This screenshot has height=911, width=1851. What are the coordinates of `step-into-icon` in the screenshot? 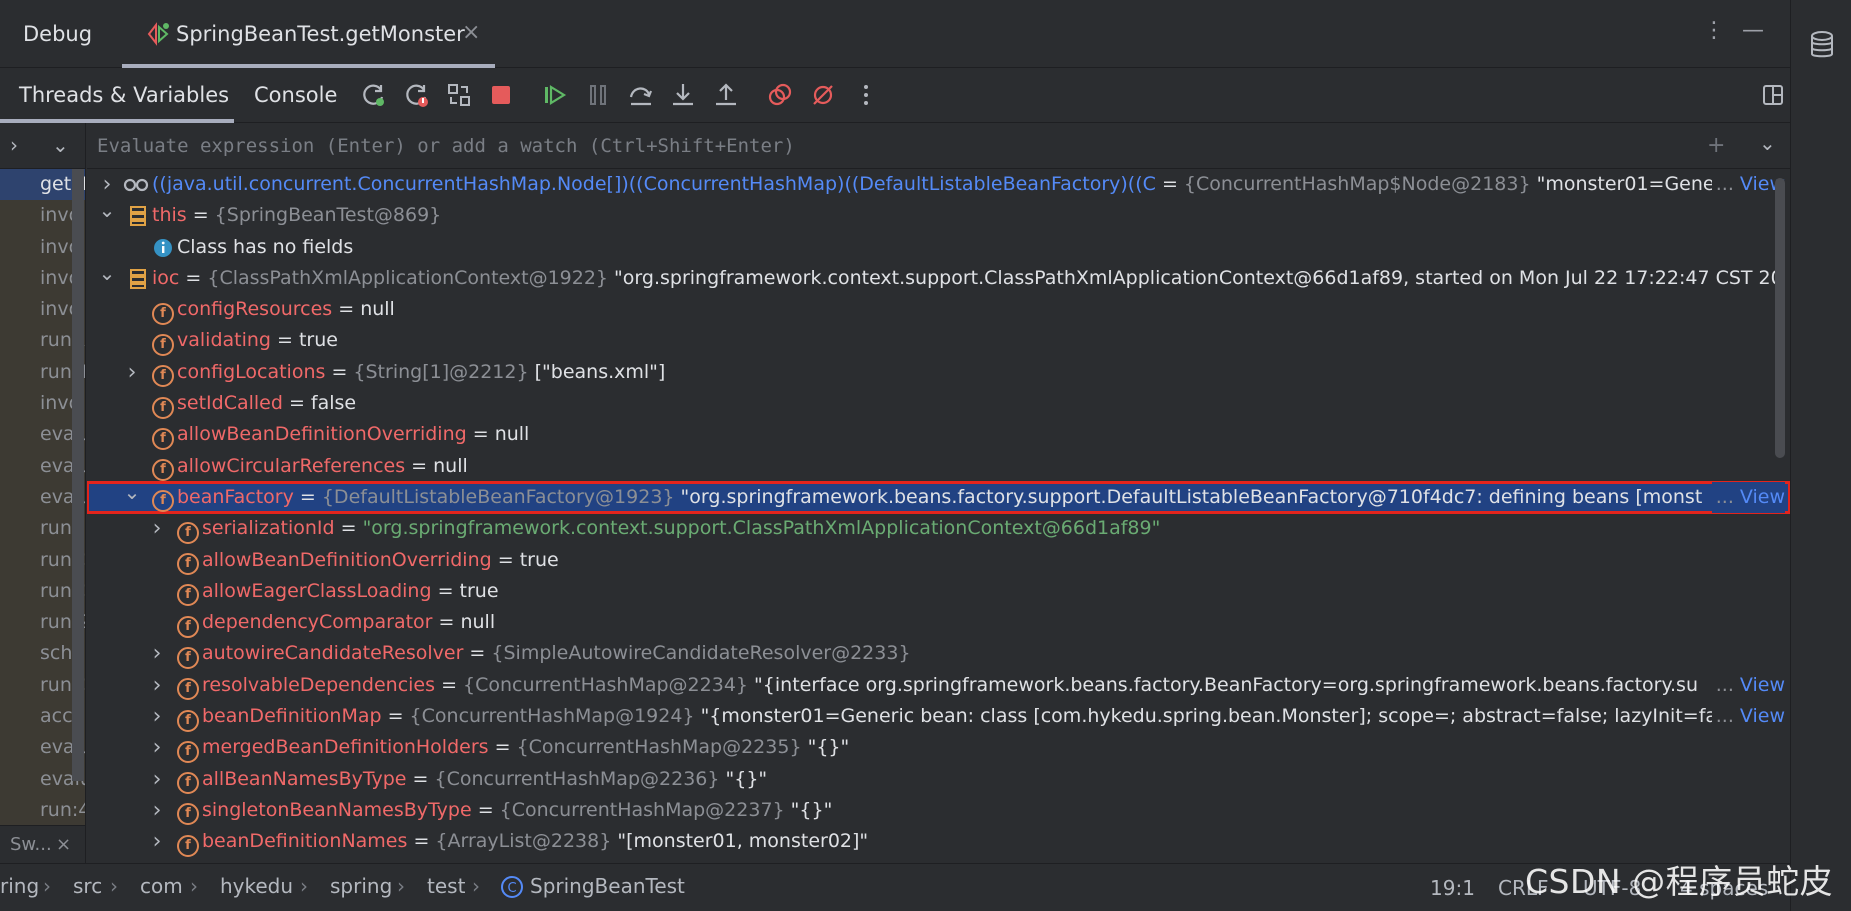 It's located at (683, 95).